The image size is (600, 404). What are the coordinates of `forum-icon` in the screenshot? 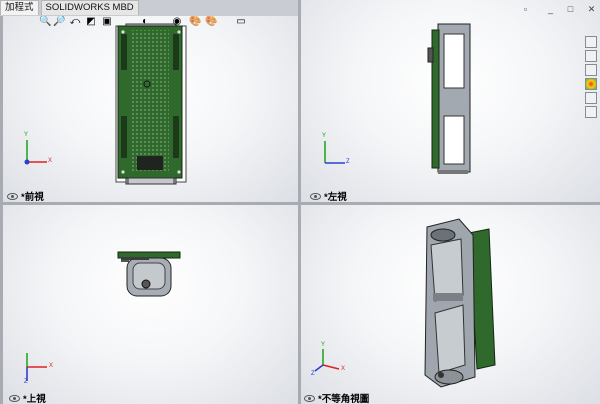 It's located at (591, 112).